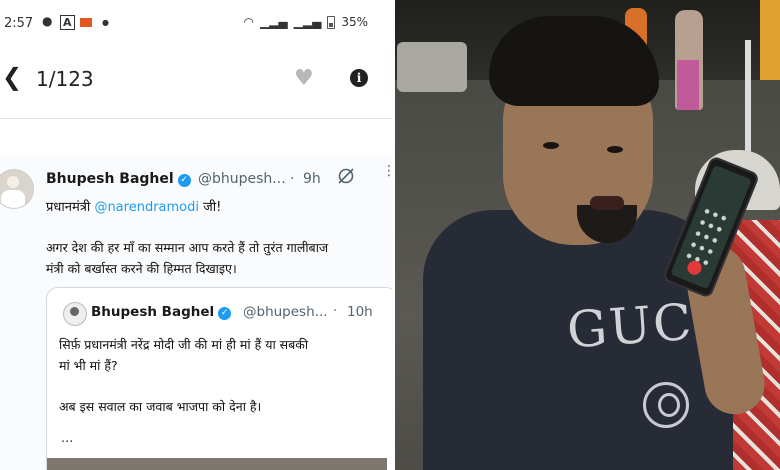  Describe the element at coordinates (354, 22) in the screenshot. I see `battery-percent: 35%` at that location.